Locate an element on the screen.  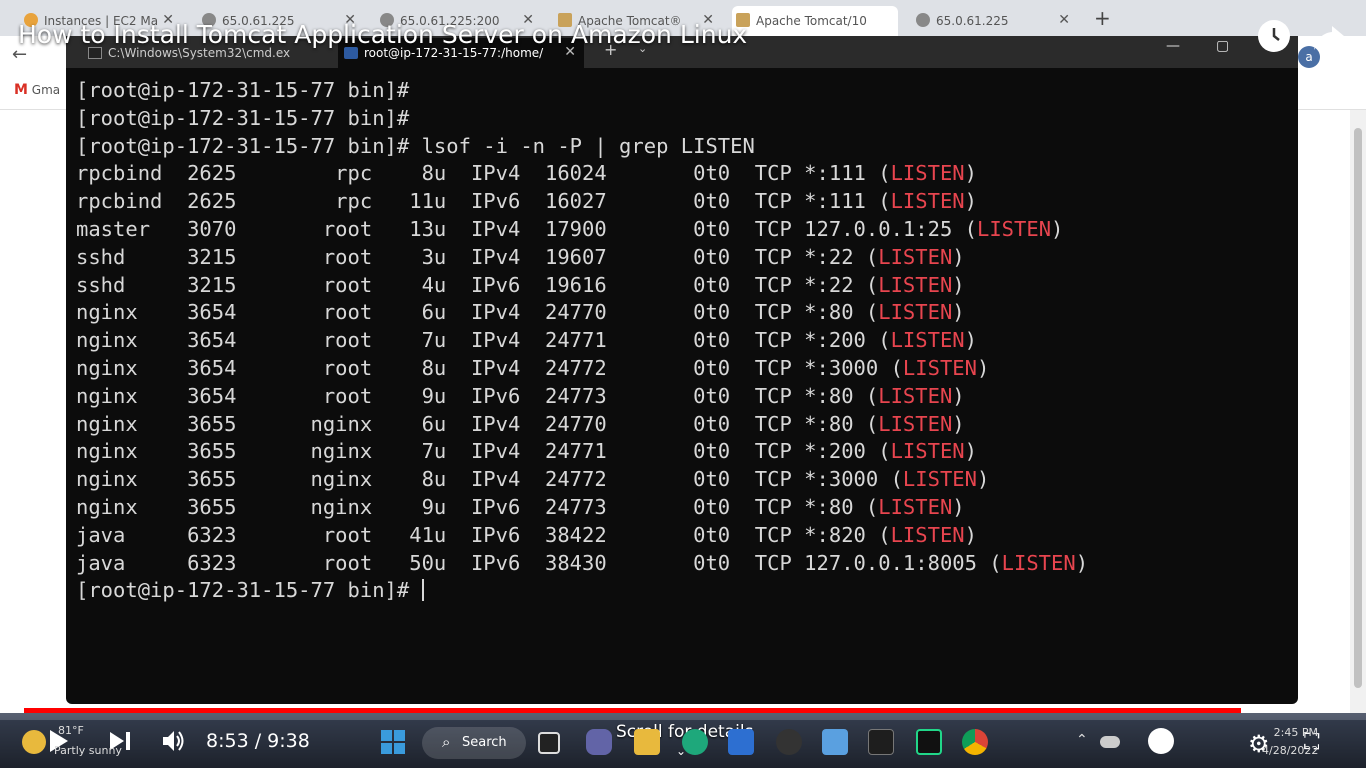
browser-tab-tomcat-10: Apache Tomcat/10 is located at coordinates (815, 21).